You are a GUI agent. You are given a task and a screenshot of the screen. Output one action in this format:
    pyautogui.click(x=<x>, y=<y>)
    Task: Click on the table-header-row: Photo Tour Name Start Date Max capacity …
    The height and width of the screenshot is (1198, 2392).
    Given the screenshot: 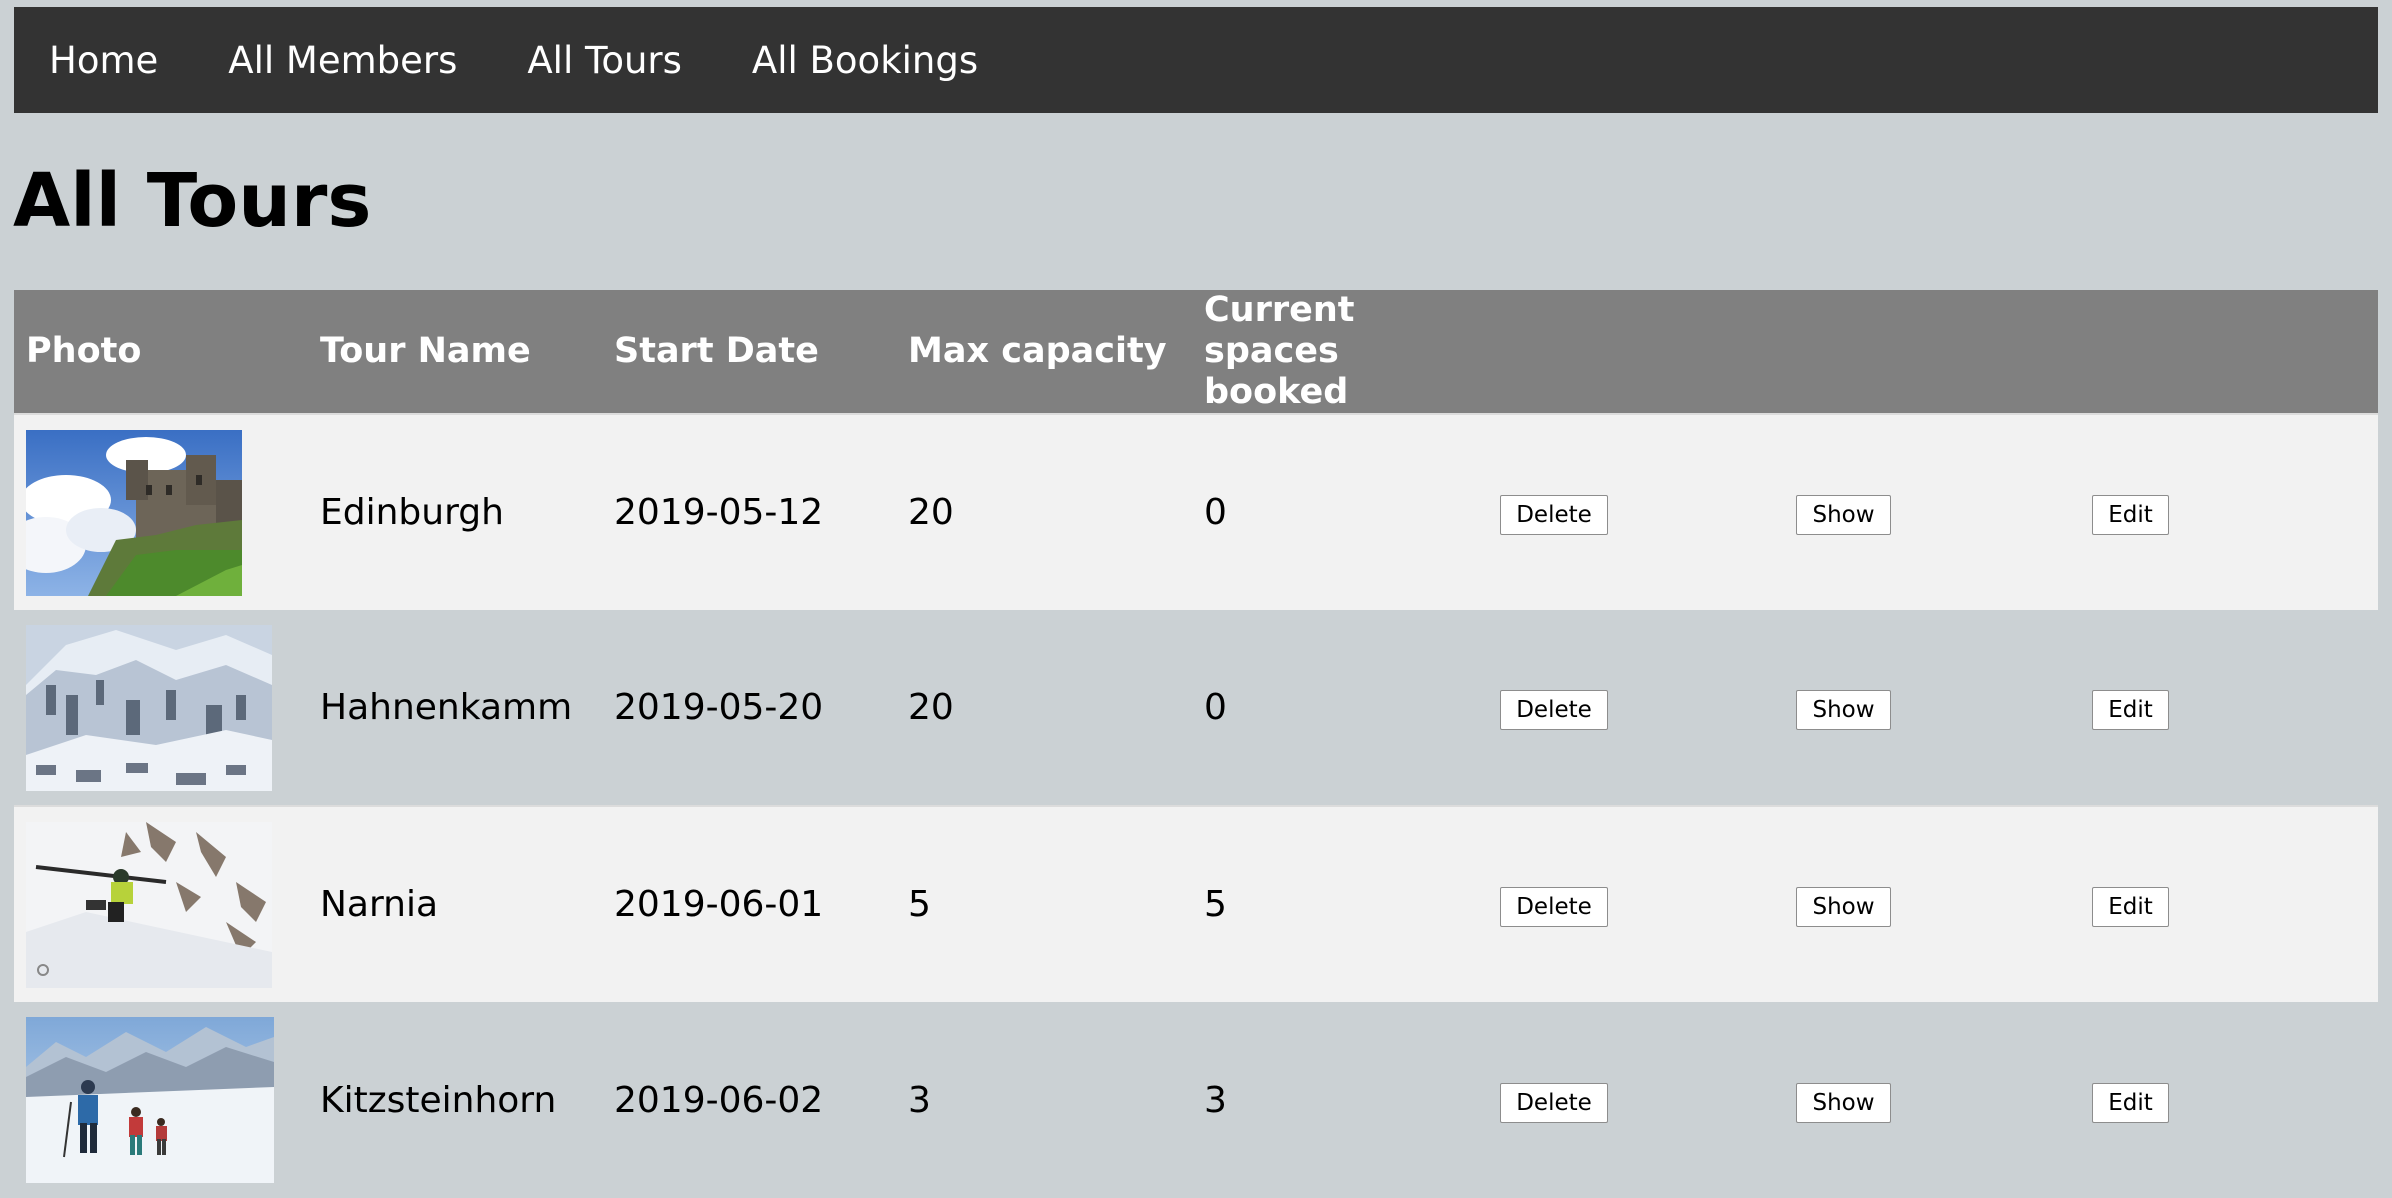 What is the action you would take?
    pyautogui.click(x=1196, y=352)
    